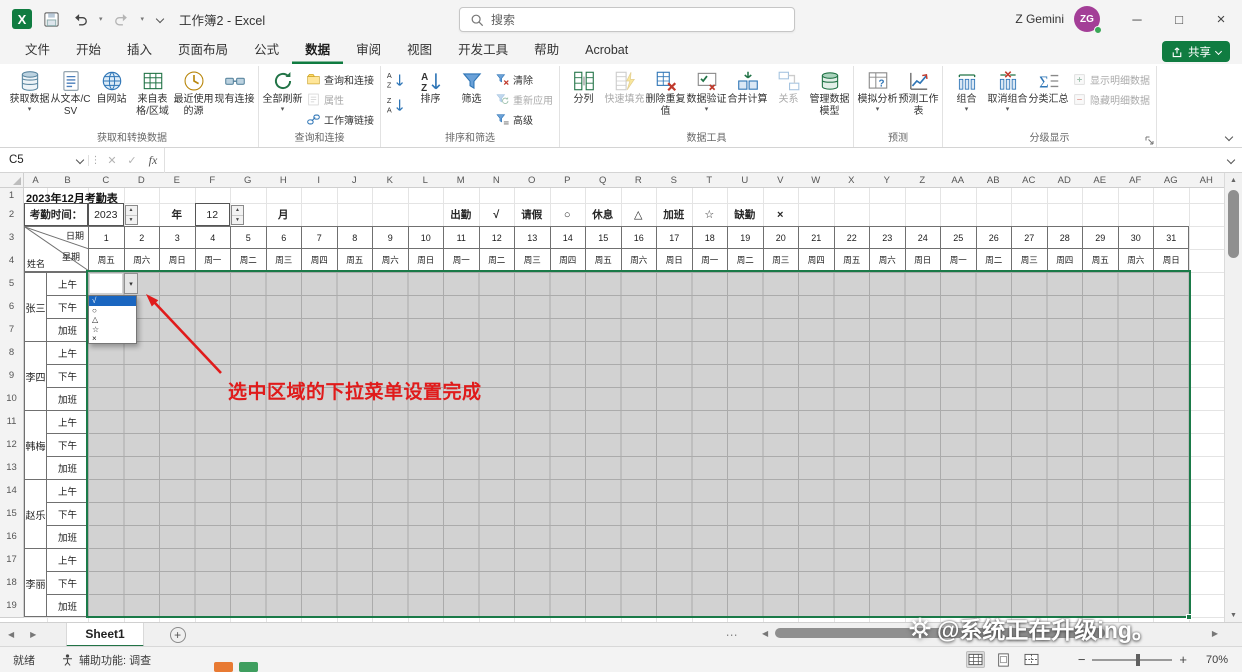 The height and width of the screenshot is (672, 1242). What do you see at coordinates (1100, 180) in the screenshot?
I see `column-header-AE: AE` at bounding box center [1100, 180].